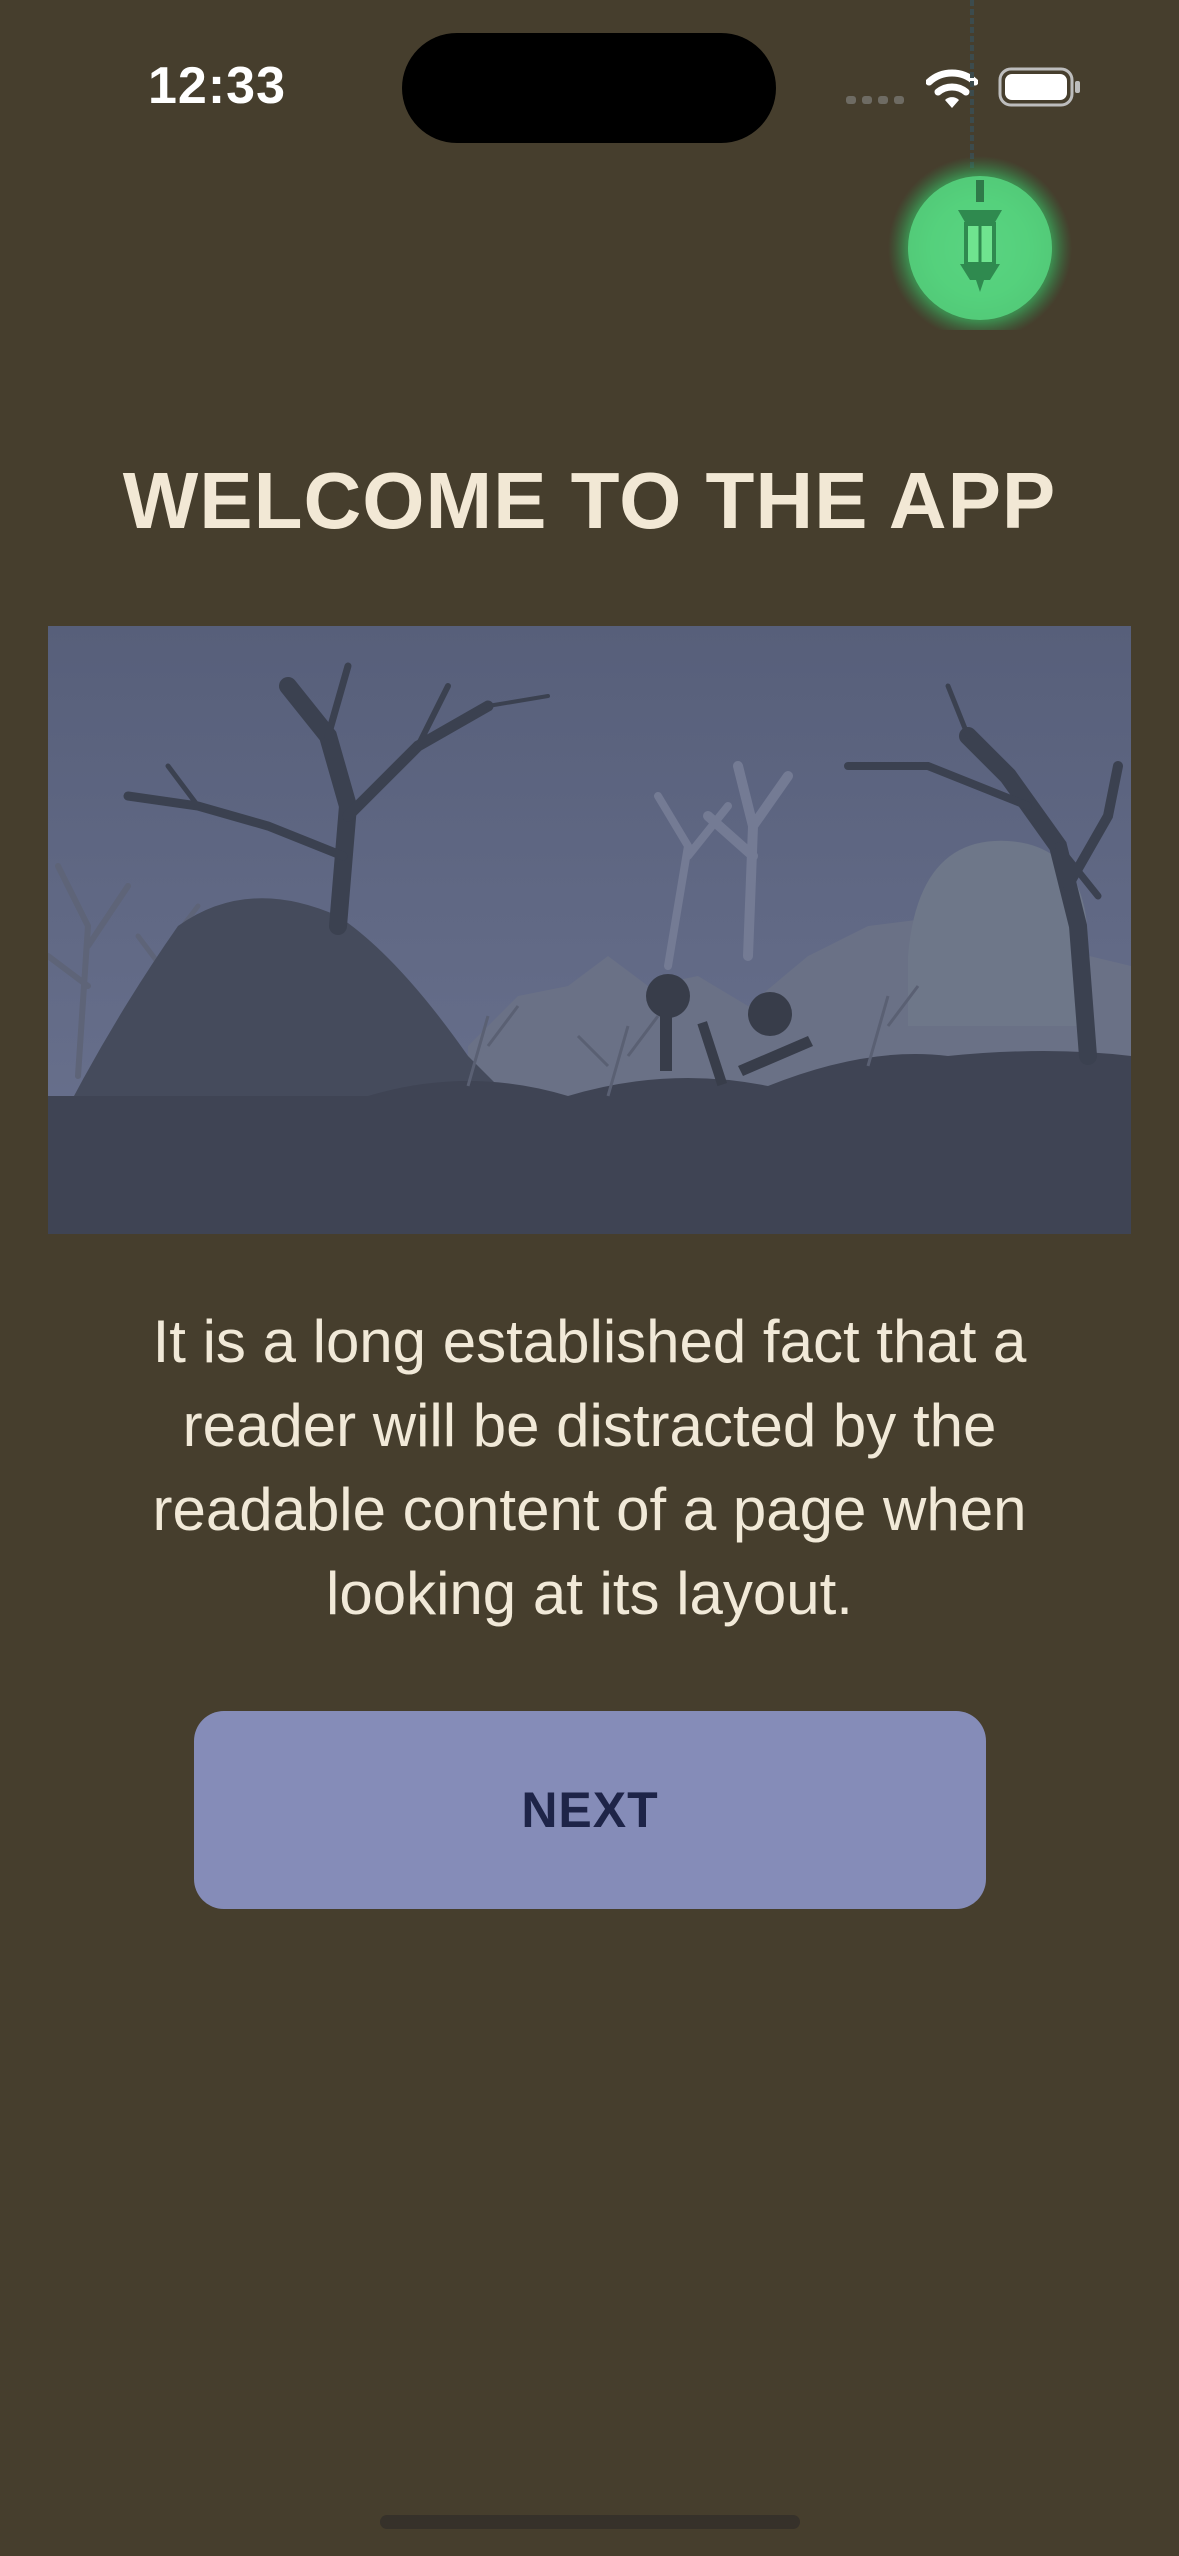 Image resolution: width=1179 pixels, height=2556 pixels. What do you see at coordinates (590, 2522) in the screenshot?
I see `home-indicator` at bounding box center [590, 2522].